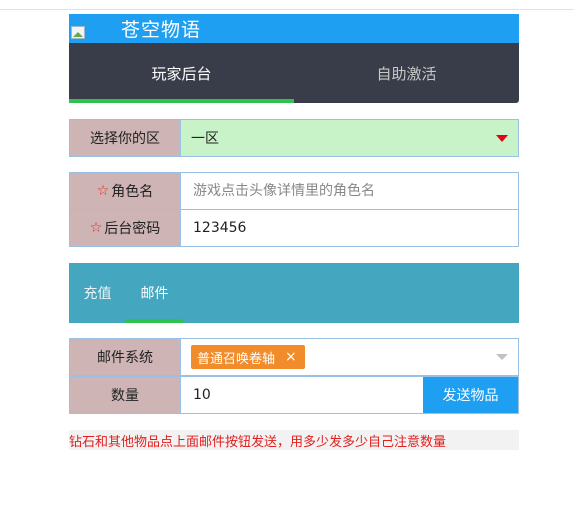 The width and height of the screenshot is (574, 511). Describe the element at coordinates (294, 440) in the screenshot. I see `notice-text: 钻石和其他物品点上面邮件按钮发送，用多少发多少自己注意数量` at that location.